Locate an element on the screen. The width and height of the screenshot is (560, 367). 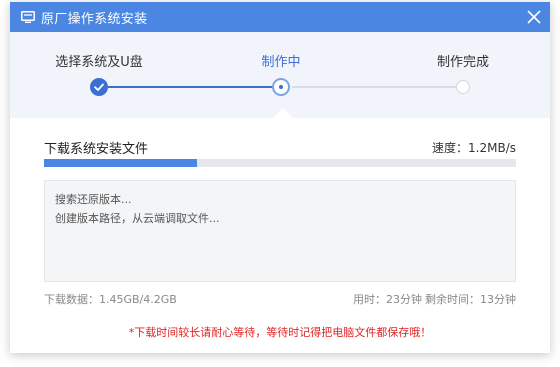
download-progress-bar is located at coordinates (280, 163).